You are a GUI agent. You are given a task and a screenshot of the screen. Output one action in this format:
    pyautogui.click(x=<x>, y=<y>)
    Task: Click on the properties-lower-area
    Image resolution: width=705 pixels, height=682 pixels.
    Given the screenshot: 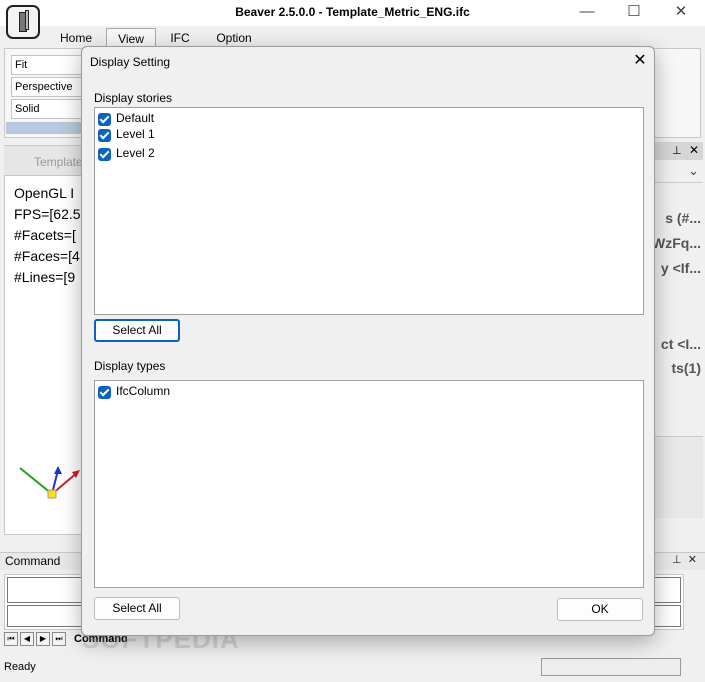 What is the action you would take?
    pyautogui.click(x=679, y=477)
    